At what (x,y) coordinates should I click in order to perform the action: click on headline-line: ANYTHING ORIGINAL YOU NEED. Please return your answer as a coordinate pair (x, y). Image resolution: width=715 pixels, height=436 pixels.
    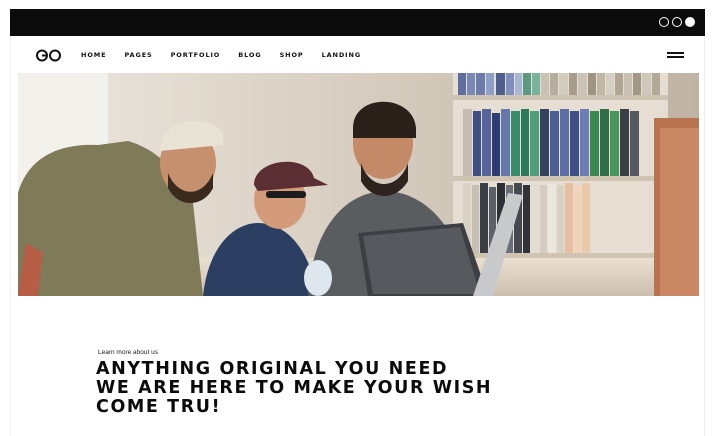
    Looking at the image, I should click on (272, 369).